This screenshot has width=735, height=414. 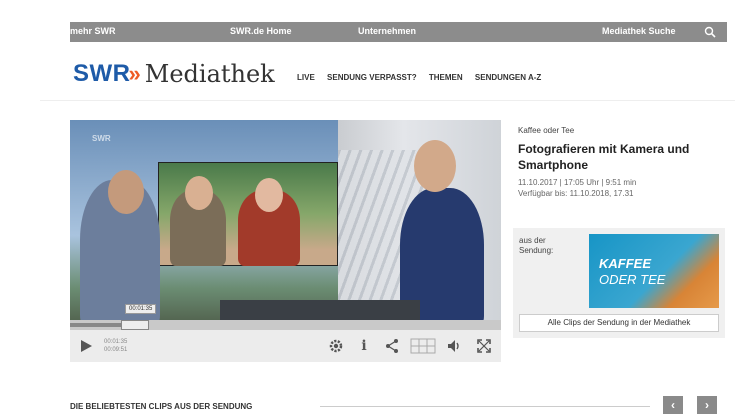 What do you see at coordinates (116, 342) in the screenshot?
I see `time-current: 00:01:35` at bounding box center [116, 342].